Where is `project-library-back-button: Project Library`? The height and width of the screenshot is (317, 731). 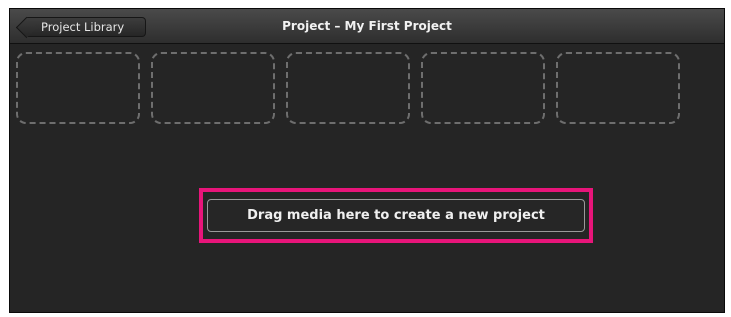
project-library-back-button: Project Library is located at coordinates (86, 27).